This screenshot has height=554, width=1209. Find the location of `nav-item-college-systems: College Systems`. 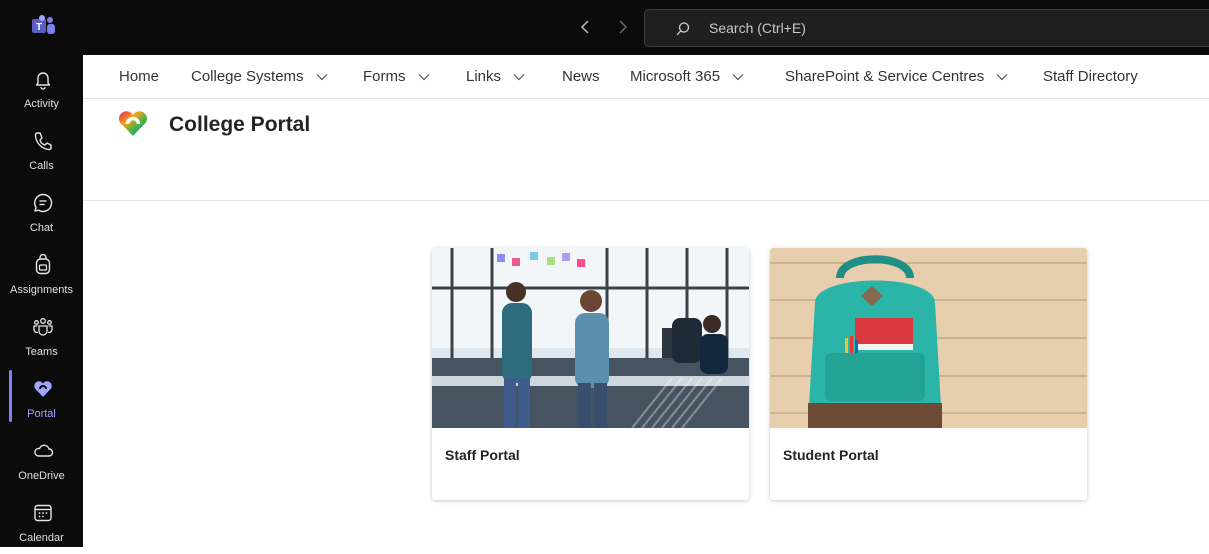

nav-item-college-systems: College Systems is located at coordinates (259, 76).